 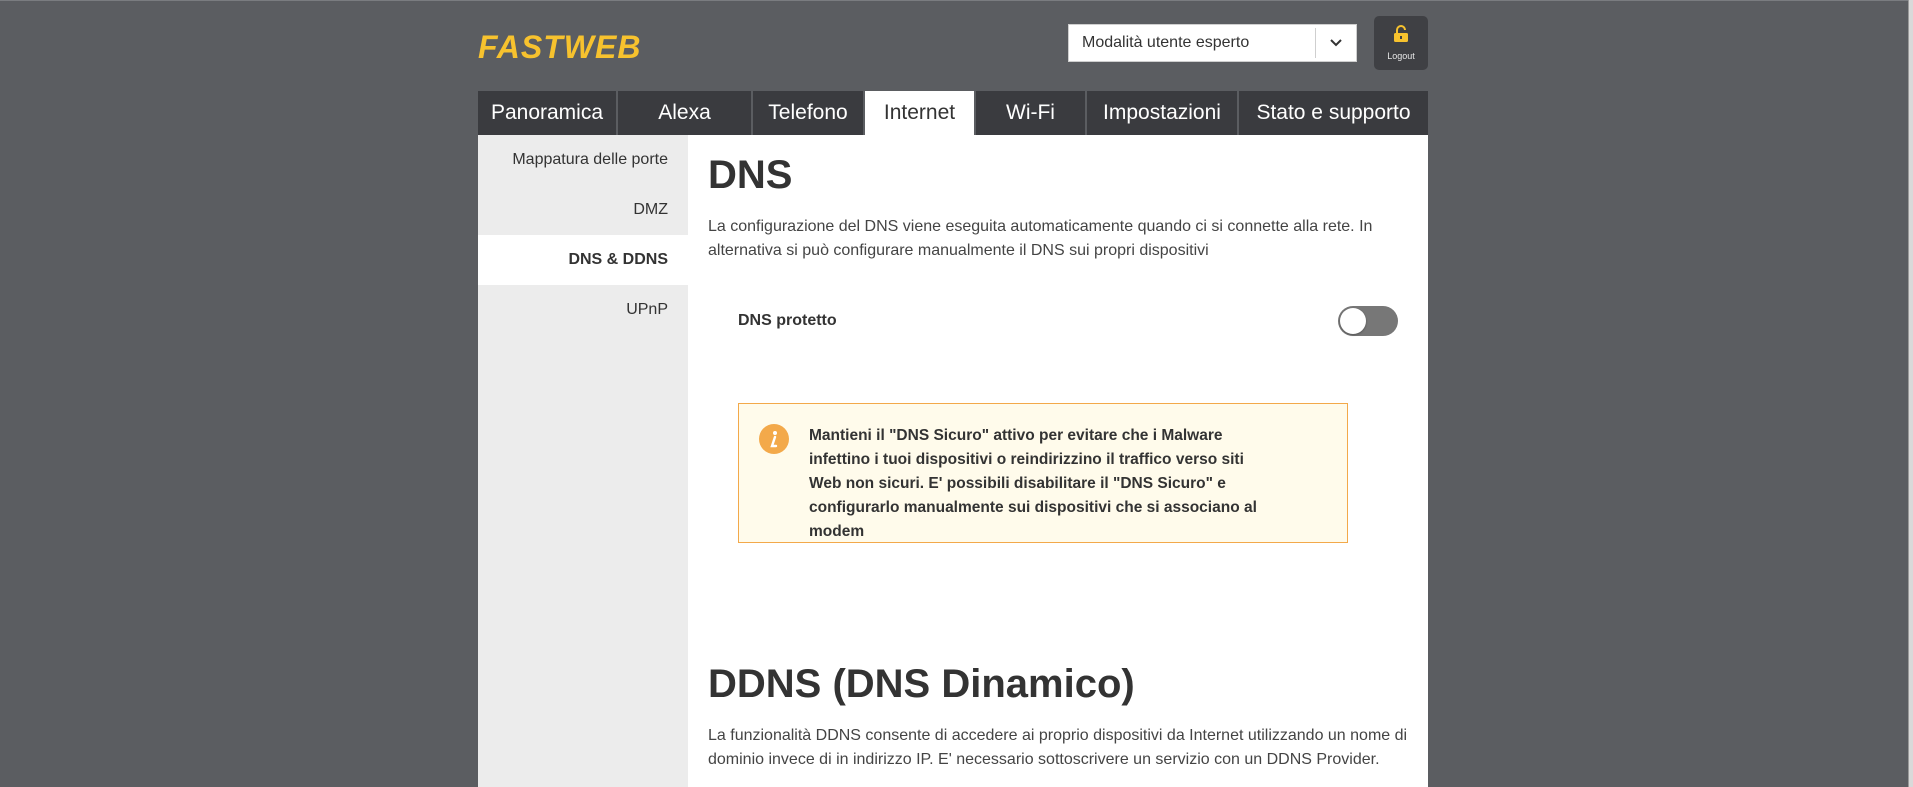 I want to click on user-mode-select: Modalità utente esperto, so click(x=1212, y=43).